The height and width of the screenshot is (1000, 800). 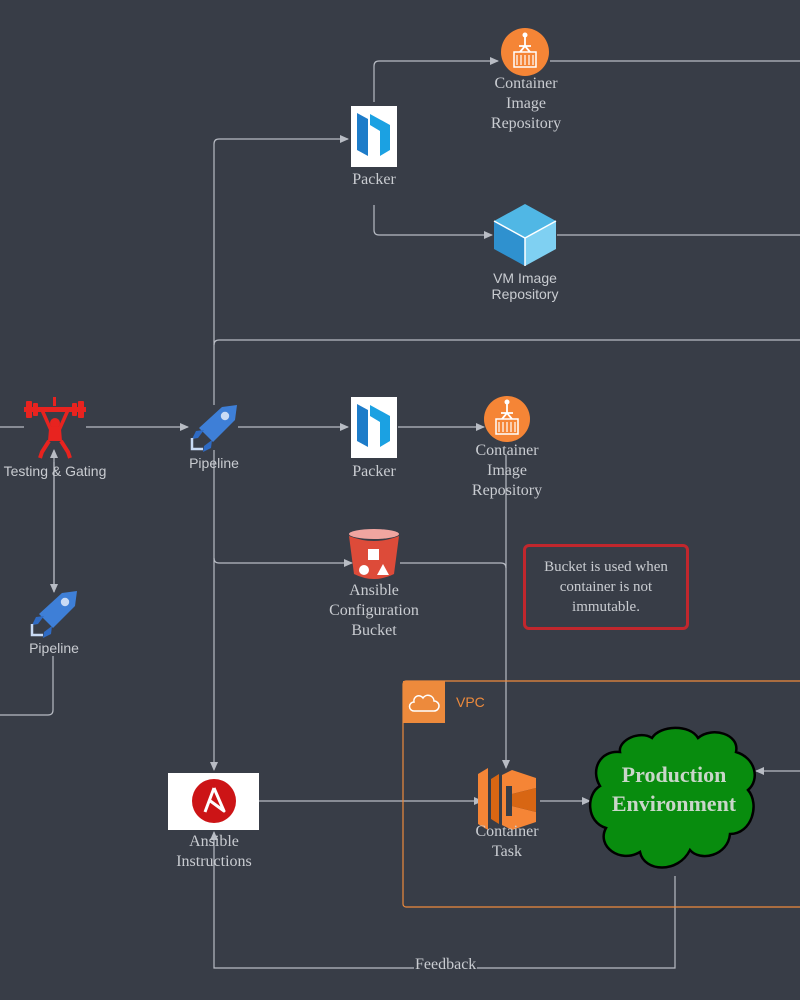 What do you see at coordinates (374, 554) in the screenshot?
I see `bucket-icon` at bounding box center [374, 554].